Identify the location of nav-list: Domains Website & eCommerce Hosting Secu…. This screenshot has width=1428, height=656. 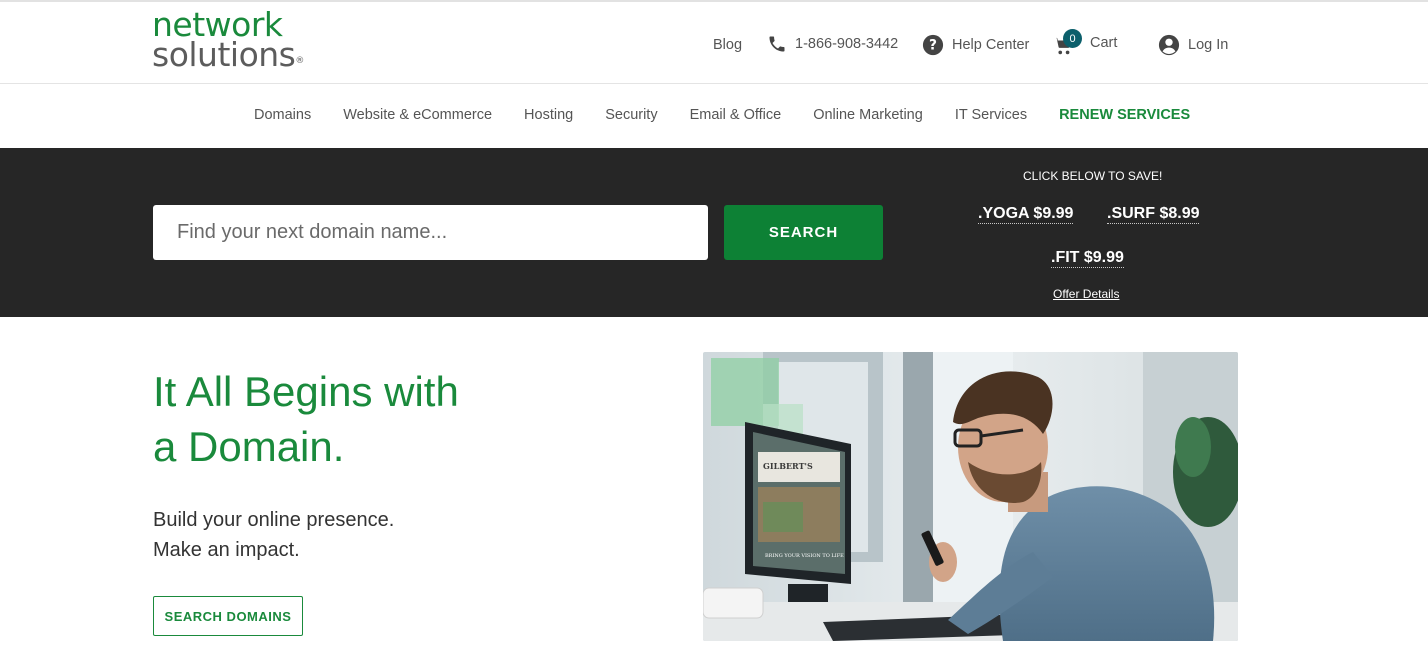
(738, 115).